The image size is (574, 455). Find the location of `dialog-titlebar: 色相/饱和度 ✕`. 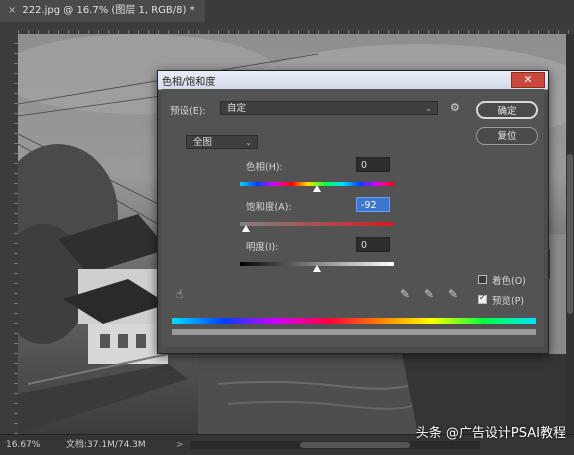

dialog-titlebar: 色相/饱和度 ✕ is located at coordinates (353, 80).